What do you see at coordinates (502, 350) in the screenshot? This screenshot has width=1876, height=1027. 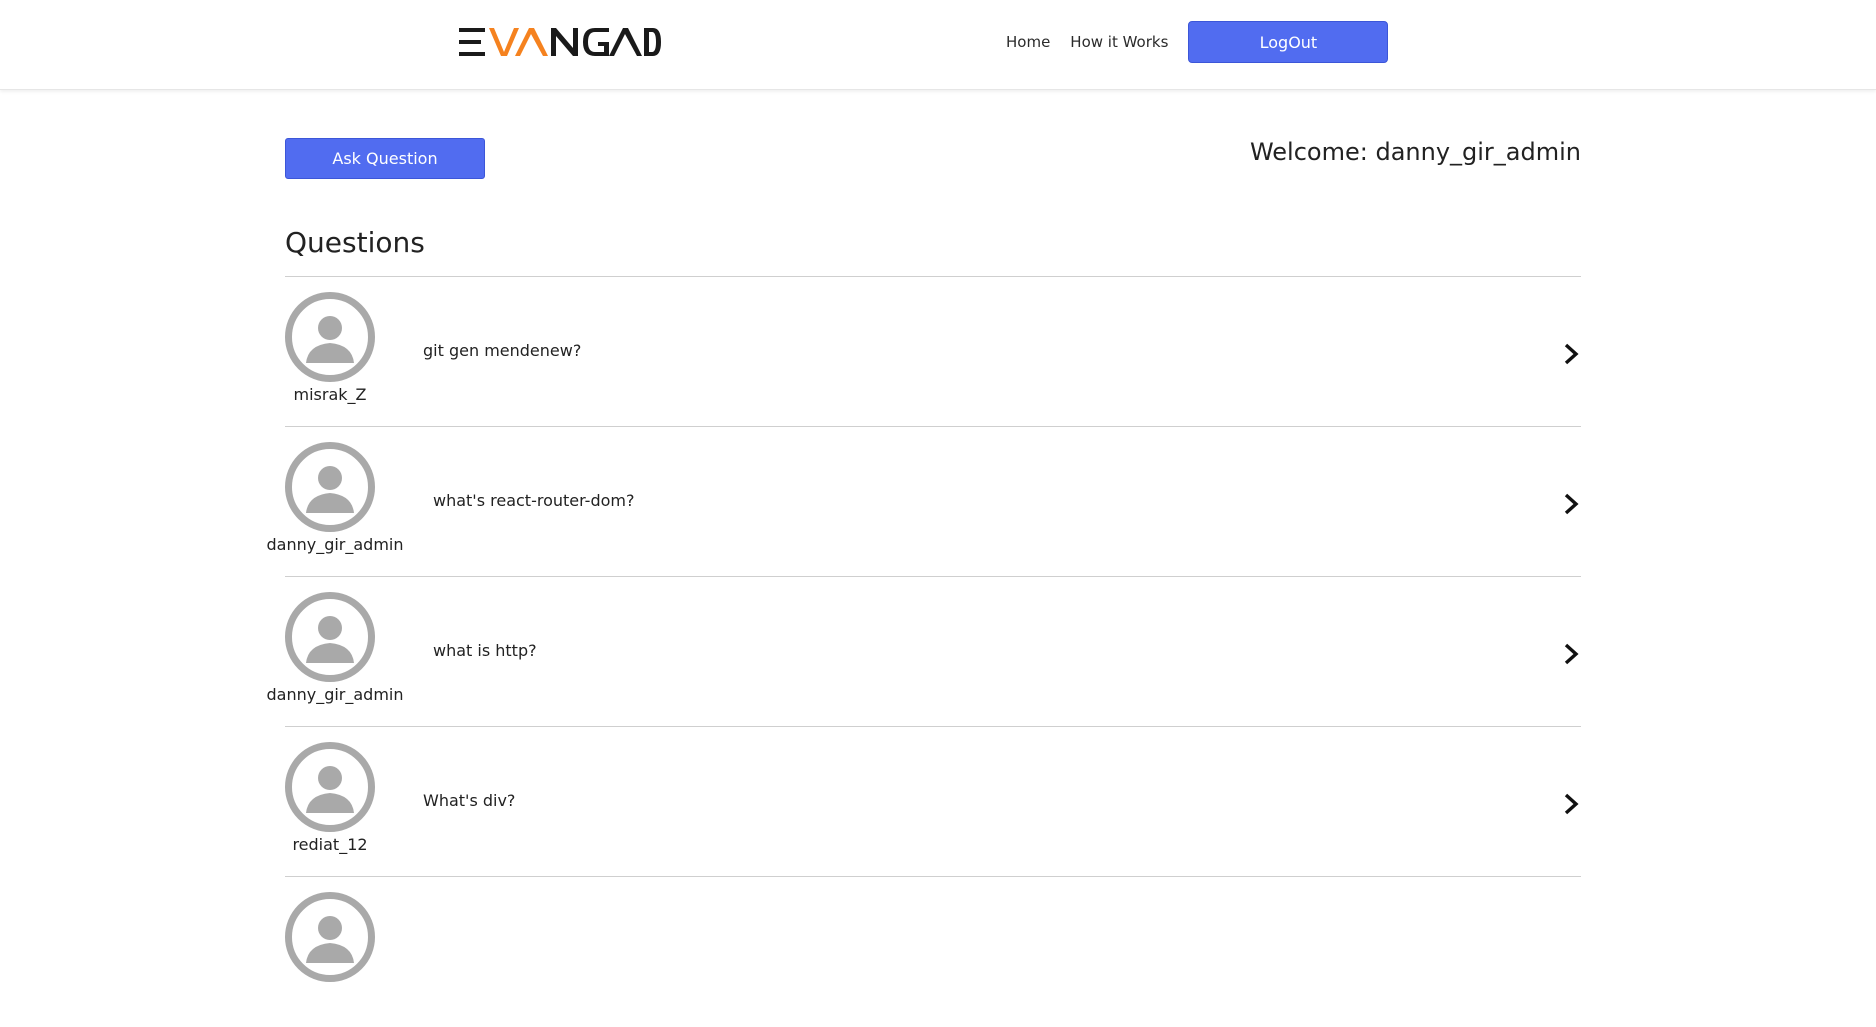 I see `question-title: git gen mendenew?` at bounding box center [502, 350].